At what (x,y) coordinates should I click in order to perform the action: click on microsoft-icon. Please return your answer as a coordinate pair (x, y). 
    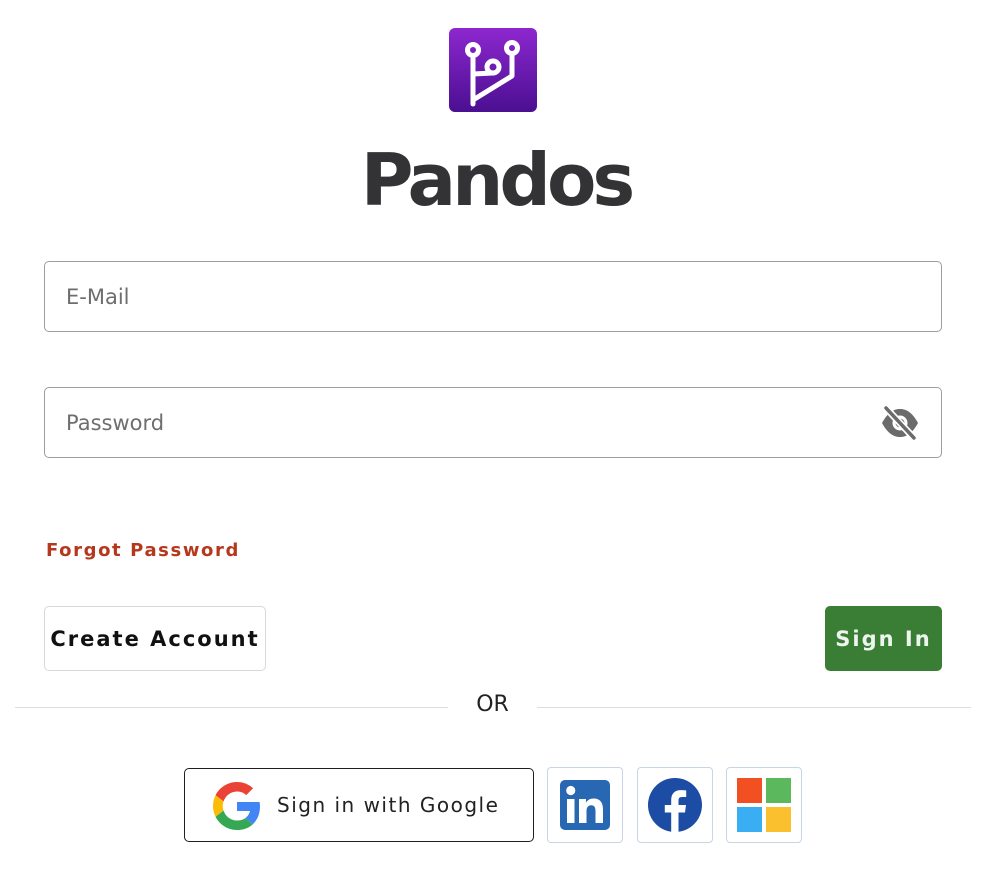
    Looking at the image, I should click on (764, 805).